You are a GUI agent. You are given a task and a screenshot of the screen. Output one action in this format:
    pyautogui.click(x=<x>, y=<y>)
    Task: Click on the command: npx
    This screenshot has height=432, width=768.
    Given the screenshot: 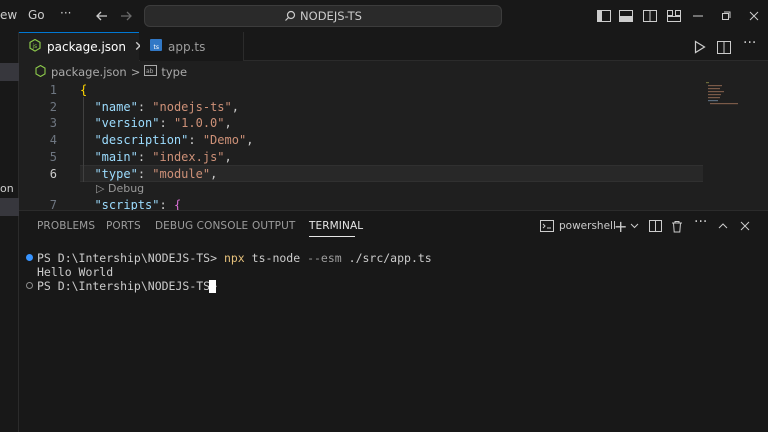 What is the action you would take?
    pyautogui.click(x=234, y=258)
    